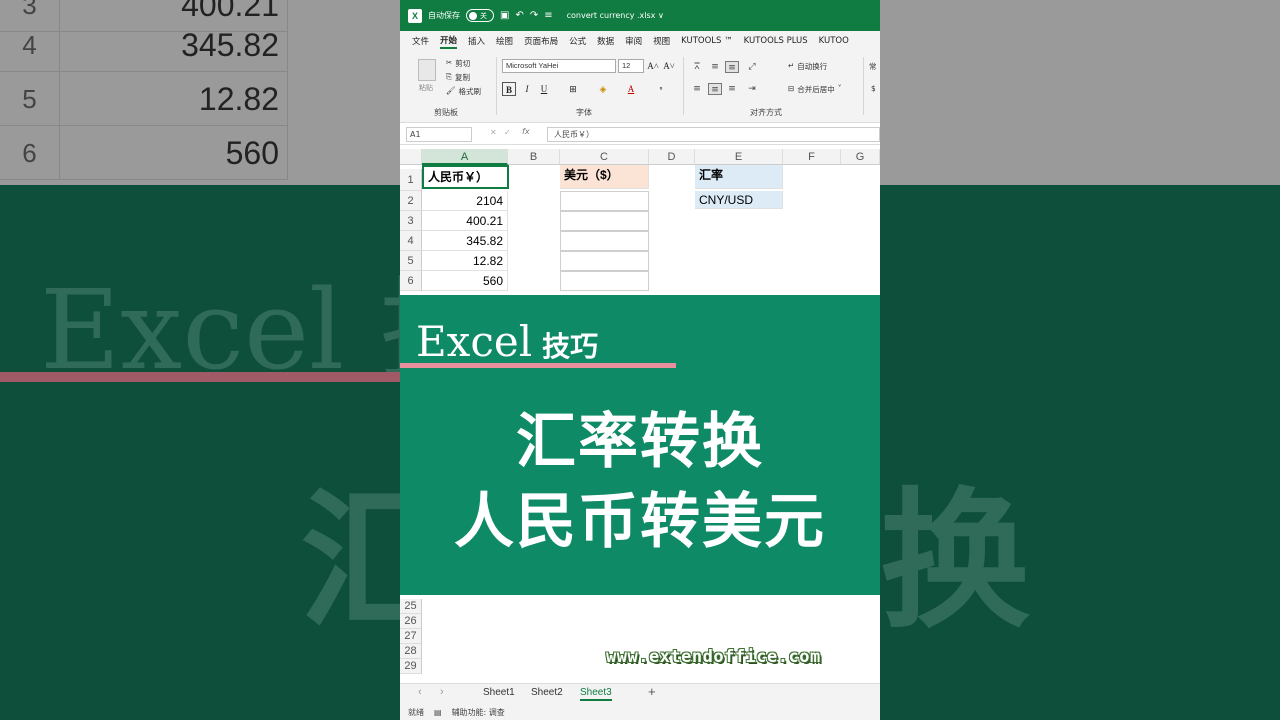  Describe the element at coordinates (873, 88) in the screenshot. I see `currency-button: $` at that location.